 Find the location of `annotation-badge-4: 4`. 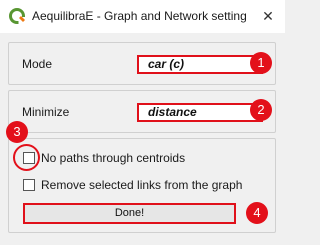

annotation-badge-4: 4 is located at coordinates (257, 213).